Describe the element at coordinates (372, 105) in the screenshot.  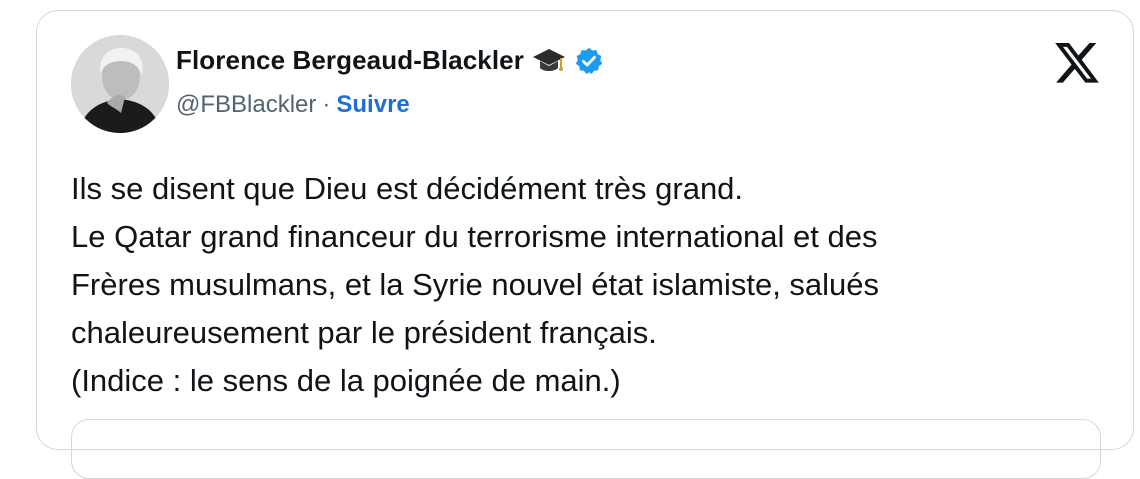
I see `follow-button: Suivre` at that location.